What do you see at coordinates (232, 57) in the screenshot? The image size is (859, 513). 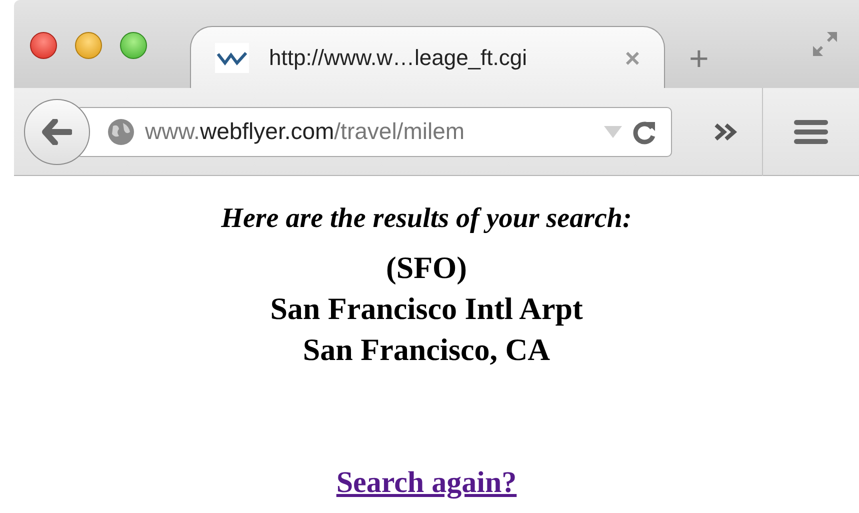 I see `site-favicon-icon` at bounding box center [232, 57].